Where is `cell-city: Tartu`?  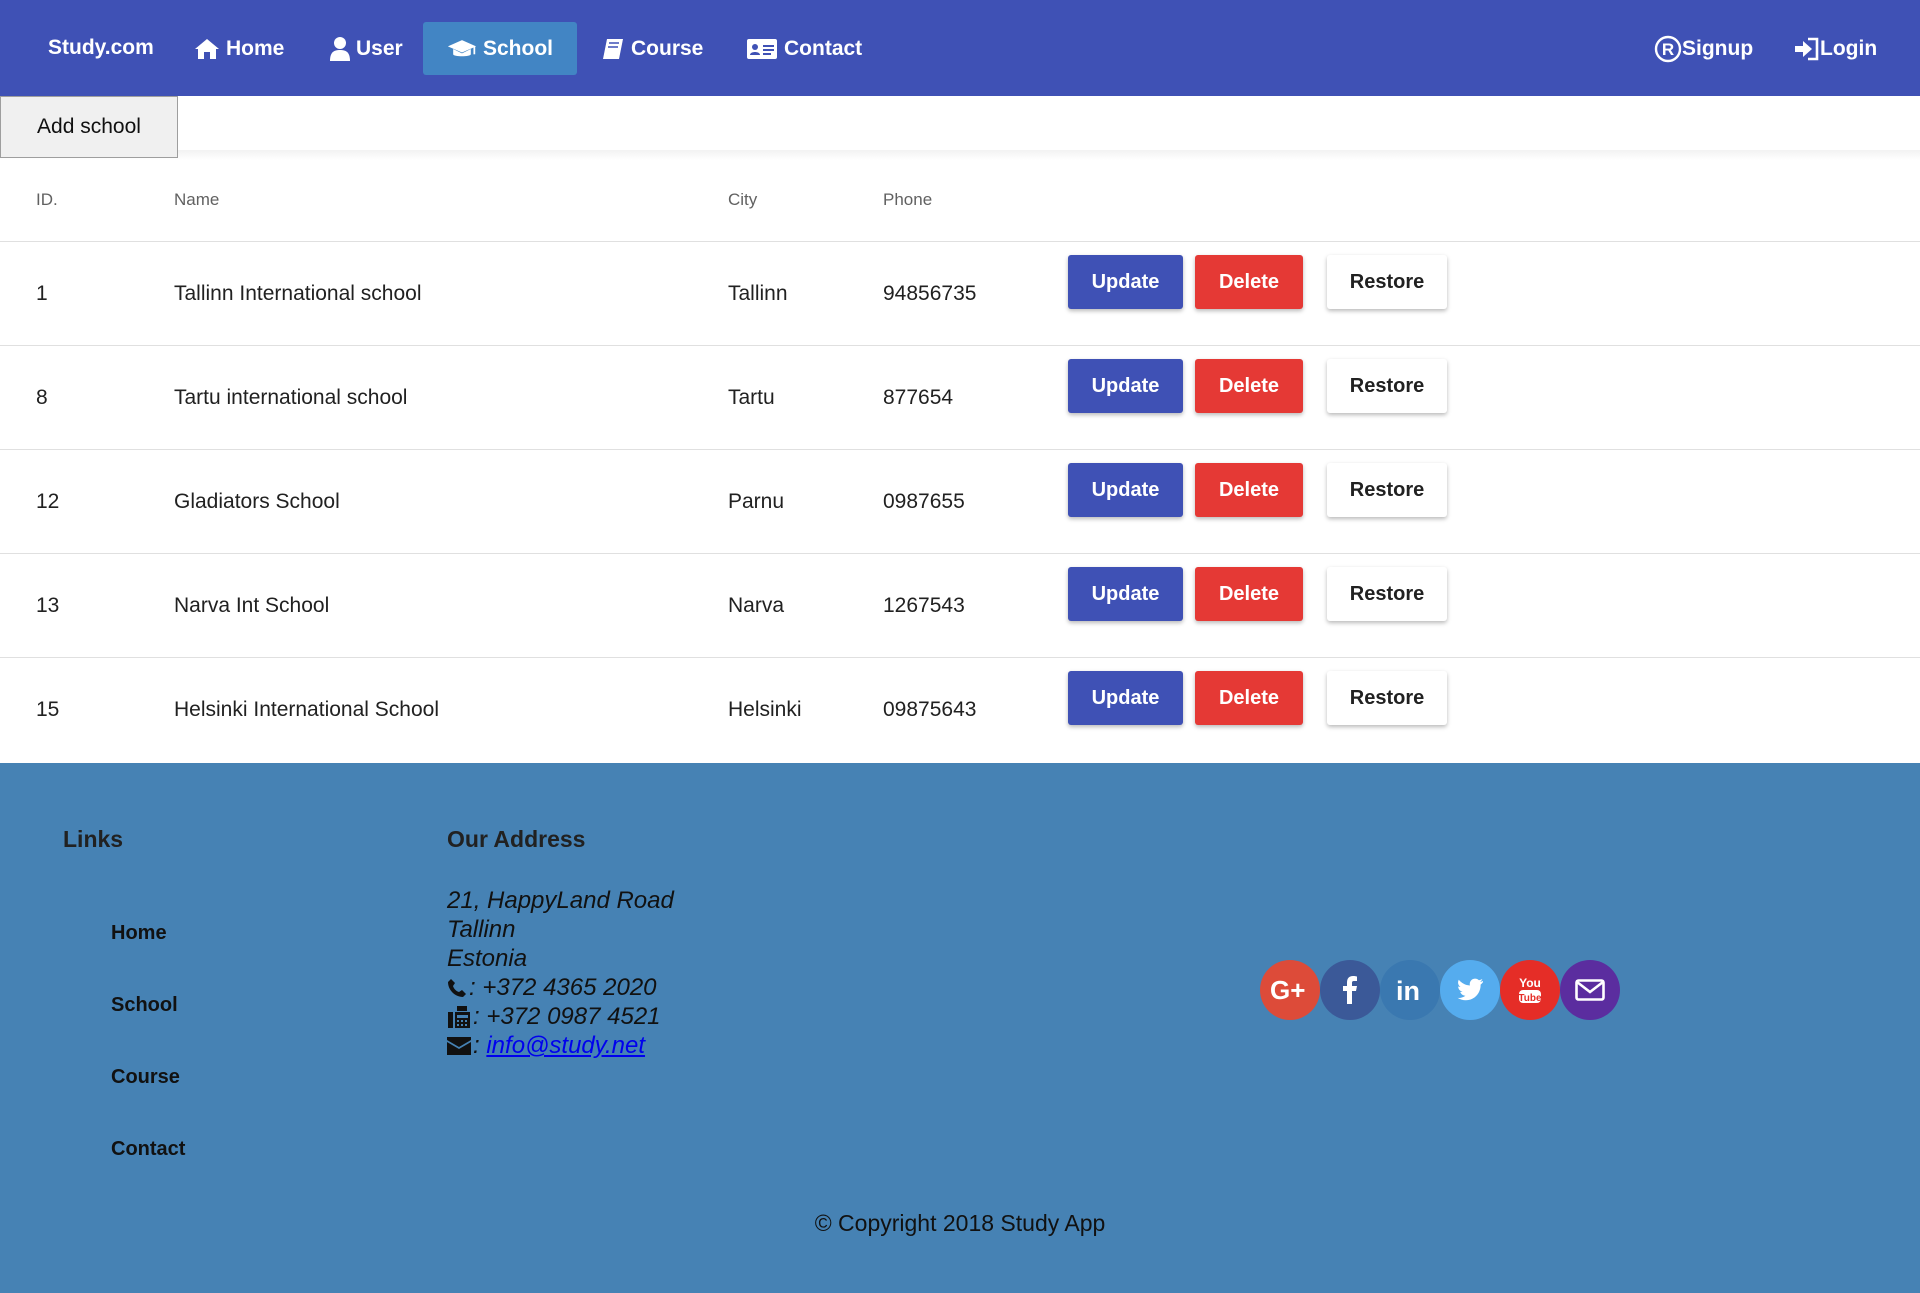 cell-city: Tartu is located at coordinates (751, 397).